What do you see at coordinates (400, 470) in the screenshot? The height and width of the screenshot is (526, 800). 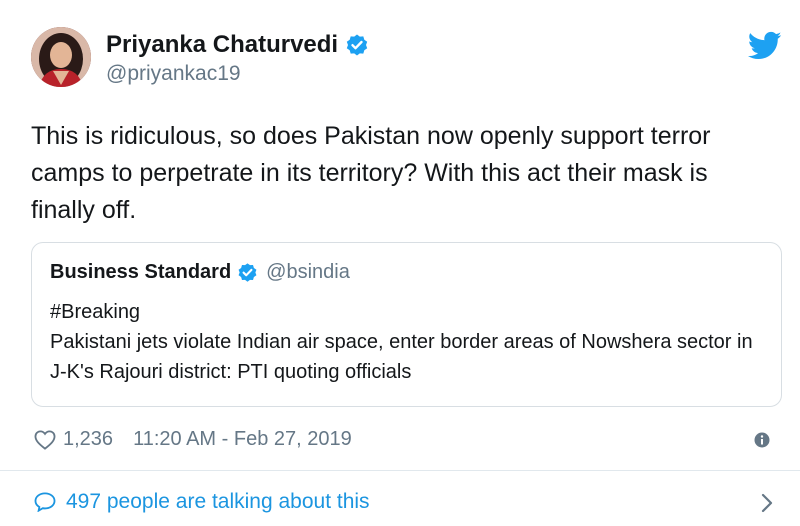 I see `divider` at bounding box center [400, 470].